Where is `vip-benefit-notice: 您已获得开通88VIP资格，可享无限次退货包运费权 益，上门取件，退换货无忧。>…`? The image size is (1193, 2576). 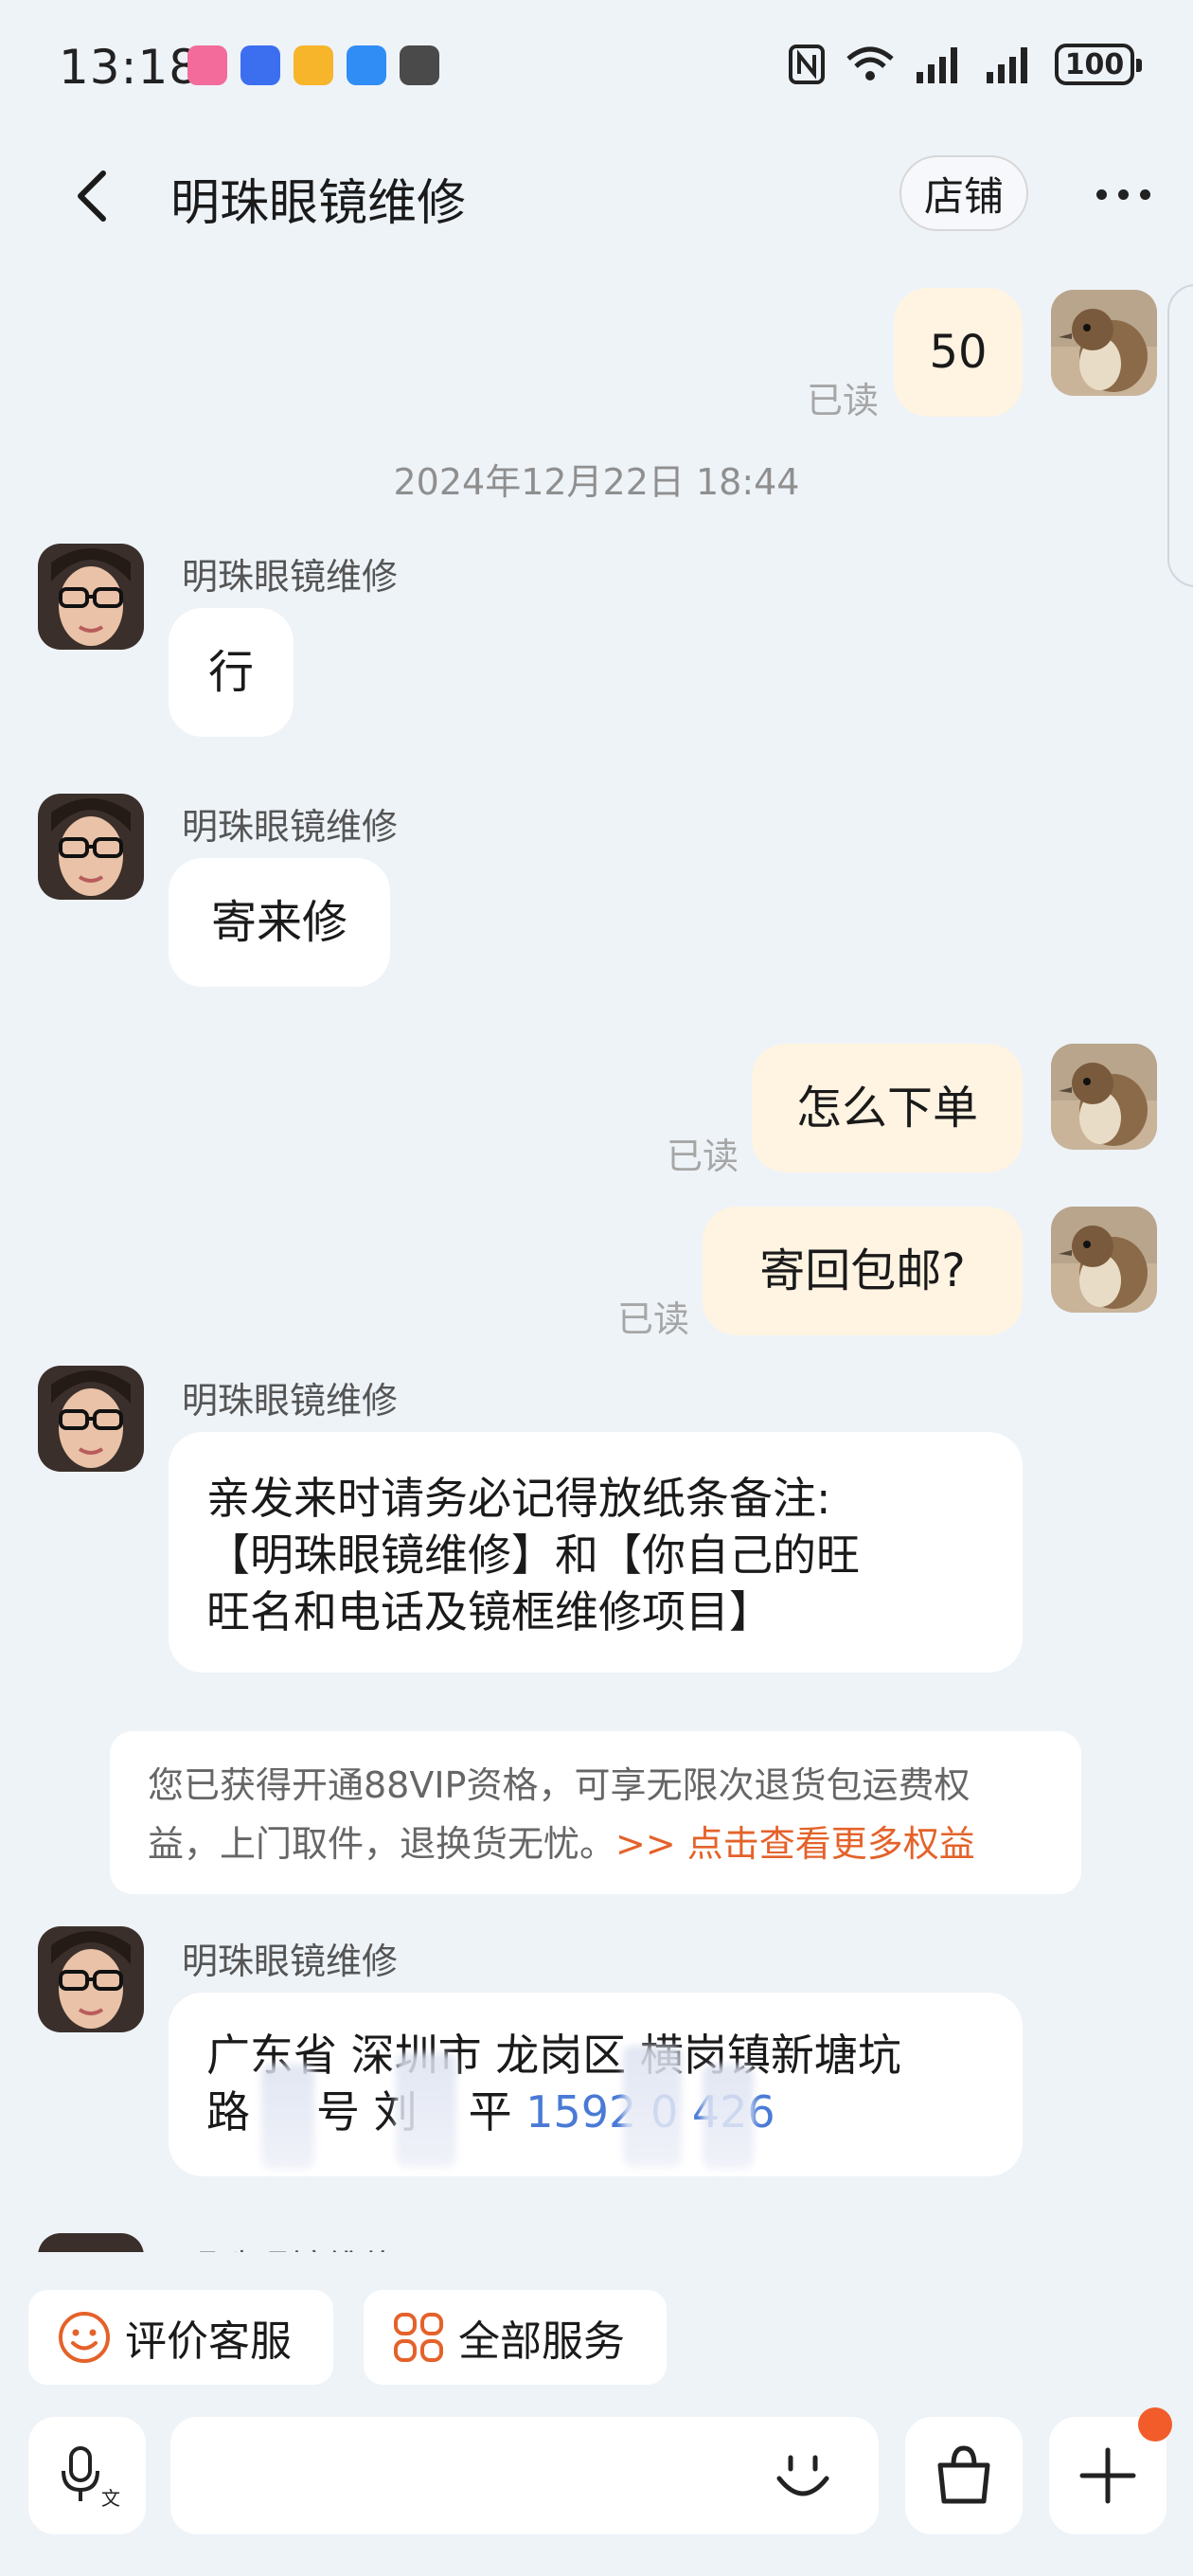 vip-benefit-notice: 您已获得开通88VIP资格，可享无限次退货包运费权 益，上门取件，退换货无忧。>… is located at coordinates (595, 1812).